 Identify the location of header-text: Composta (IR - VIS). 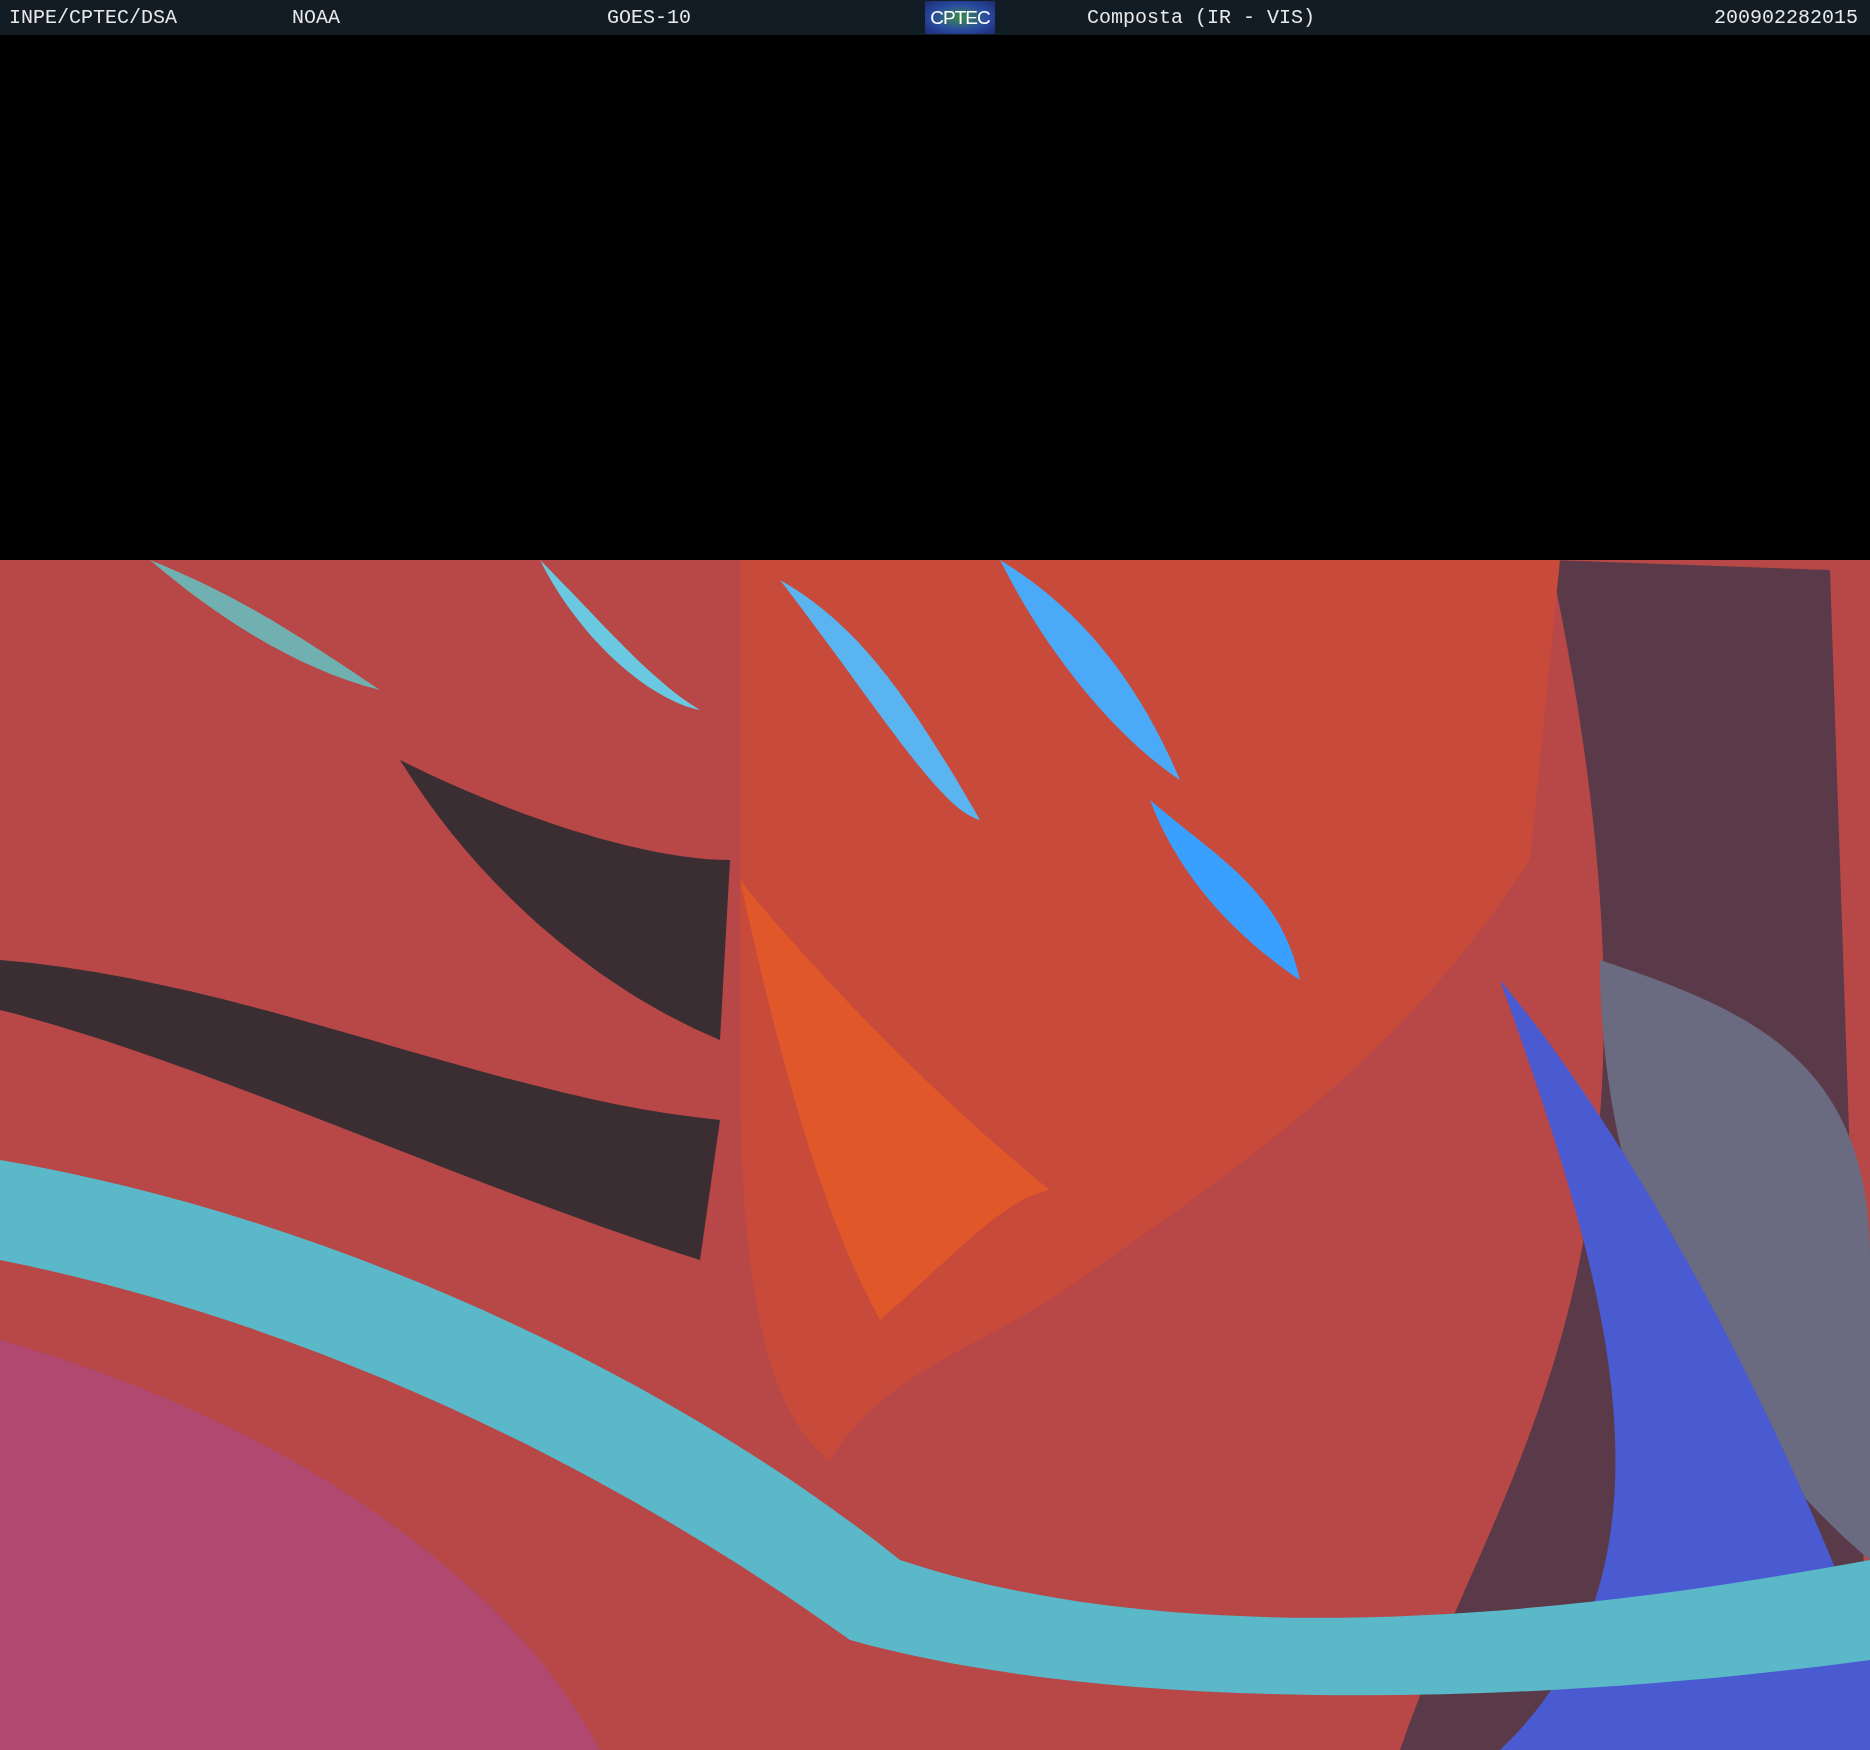
(1202, 17).